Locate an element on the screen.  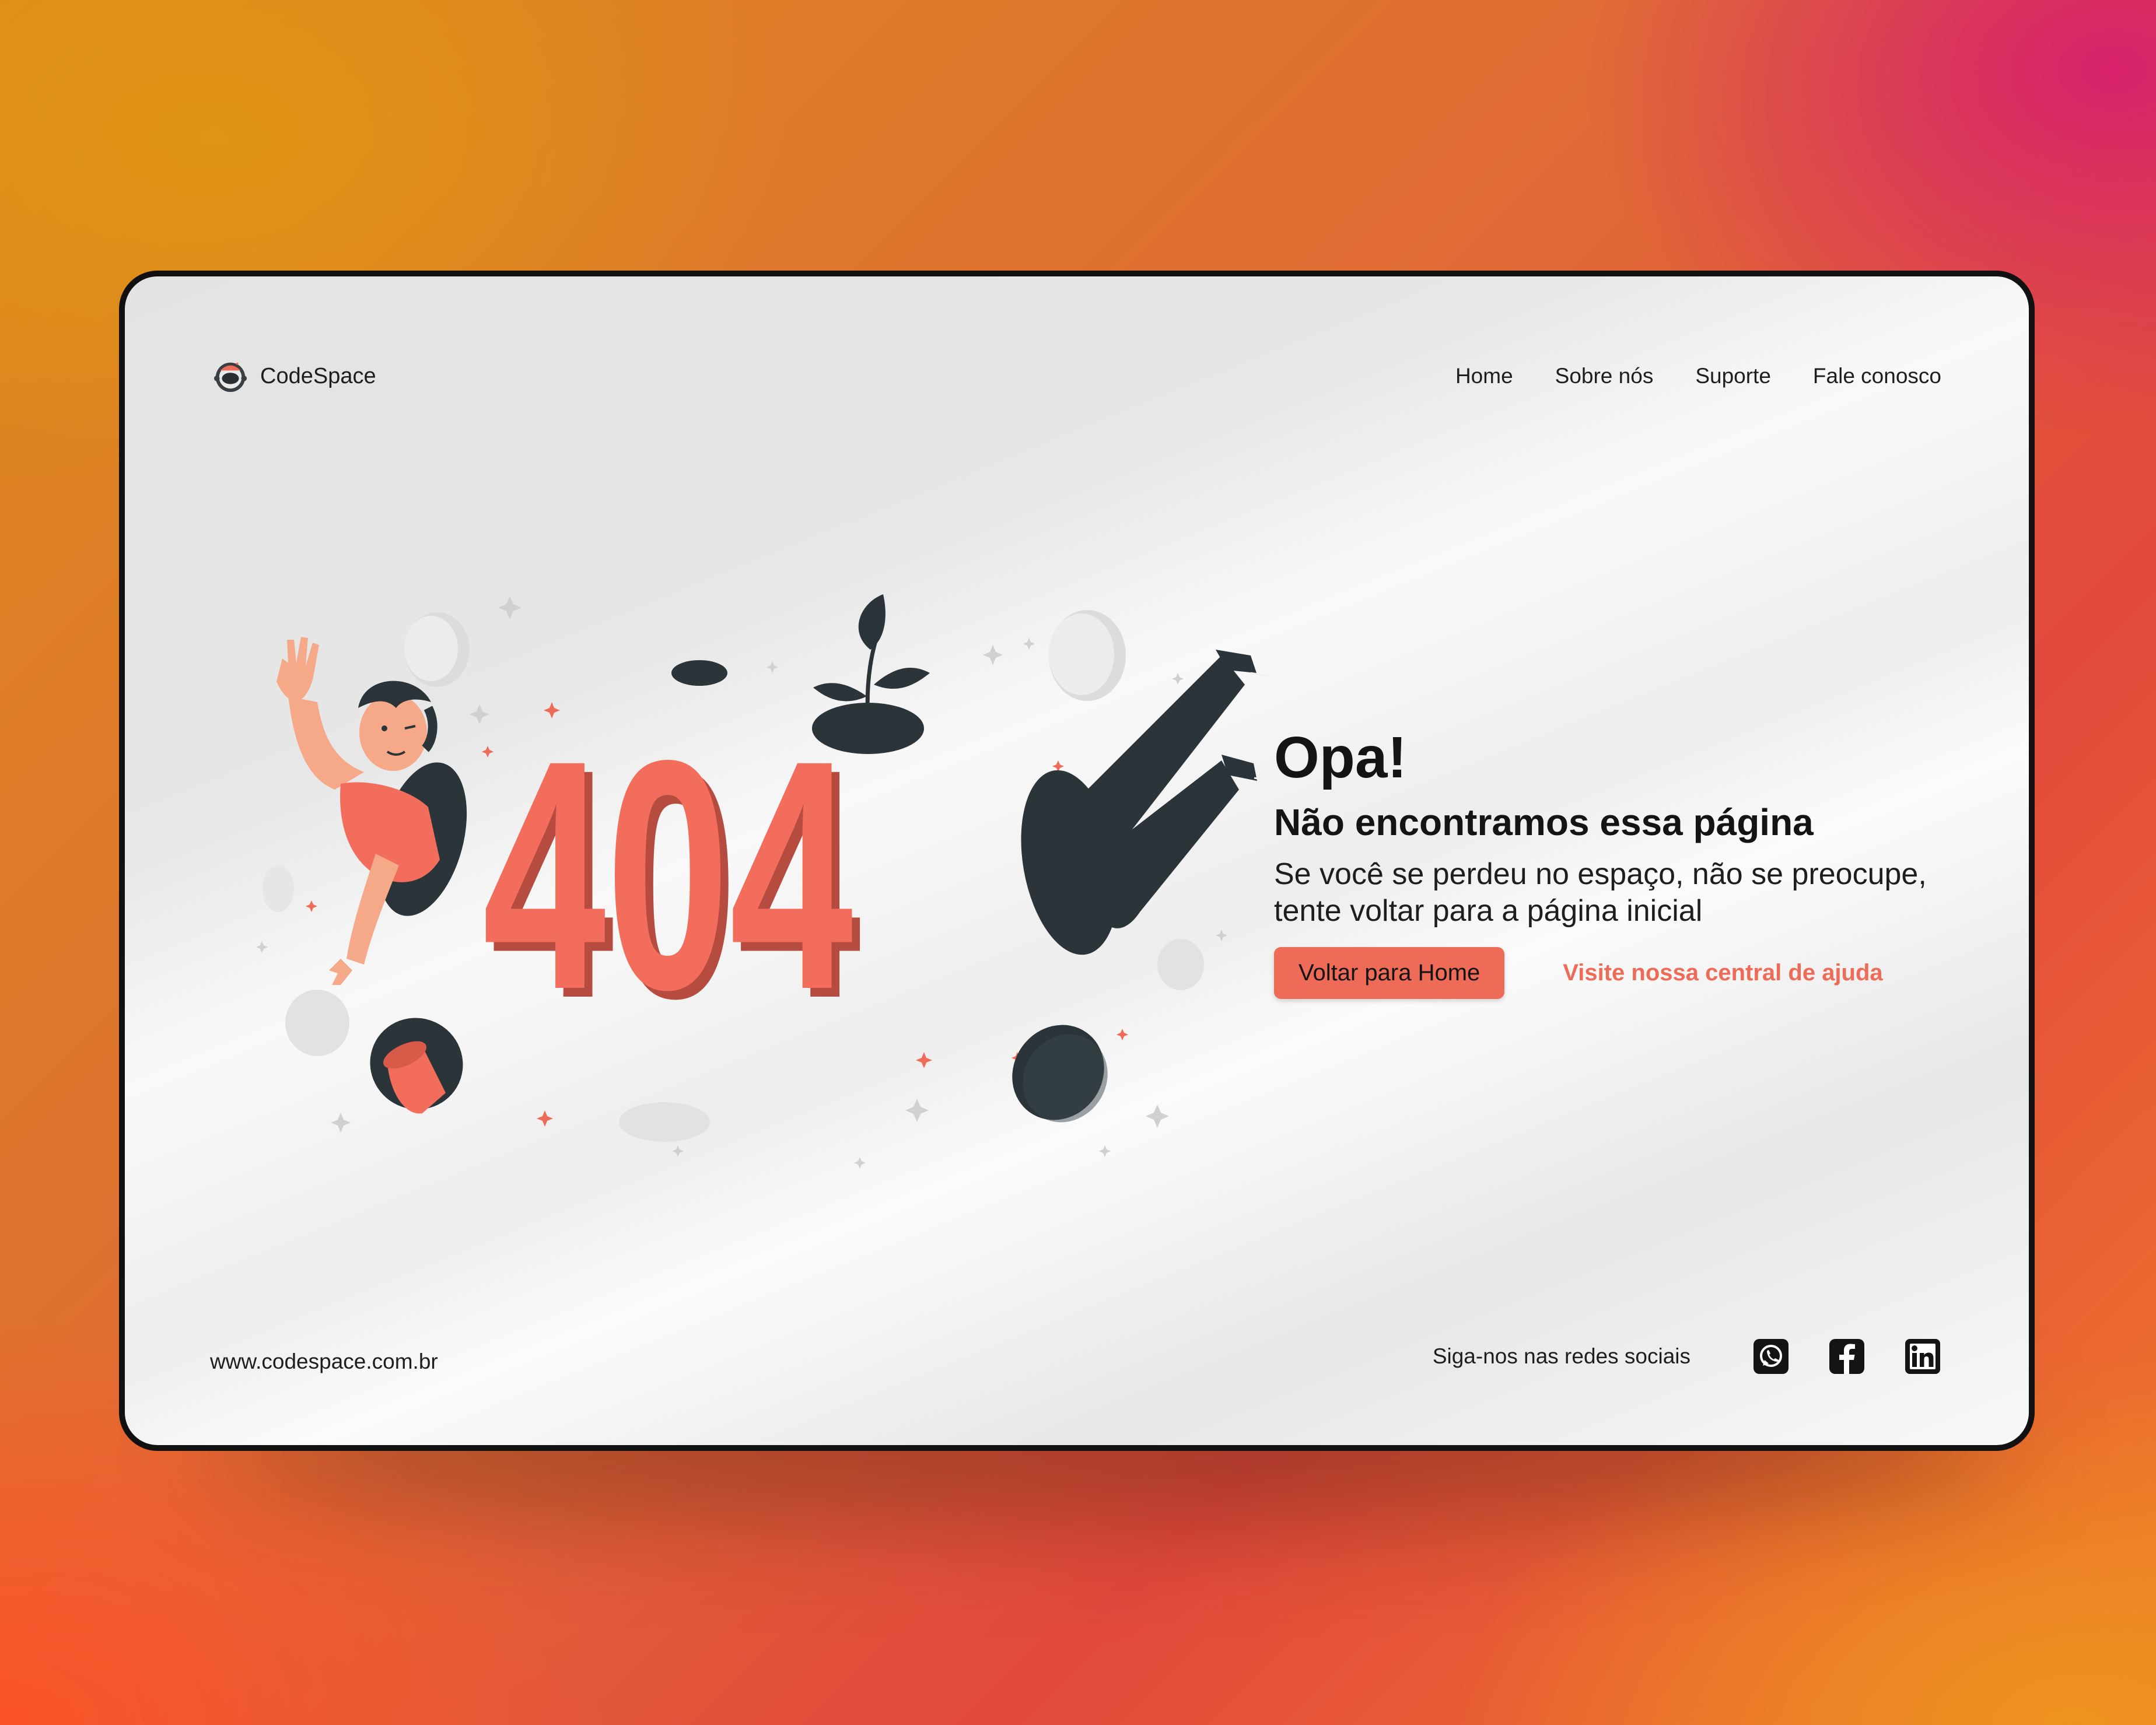
brand-name: CodeSpace is located at coordinates (318, 375).